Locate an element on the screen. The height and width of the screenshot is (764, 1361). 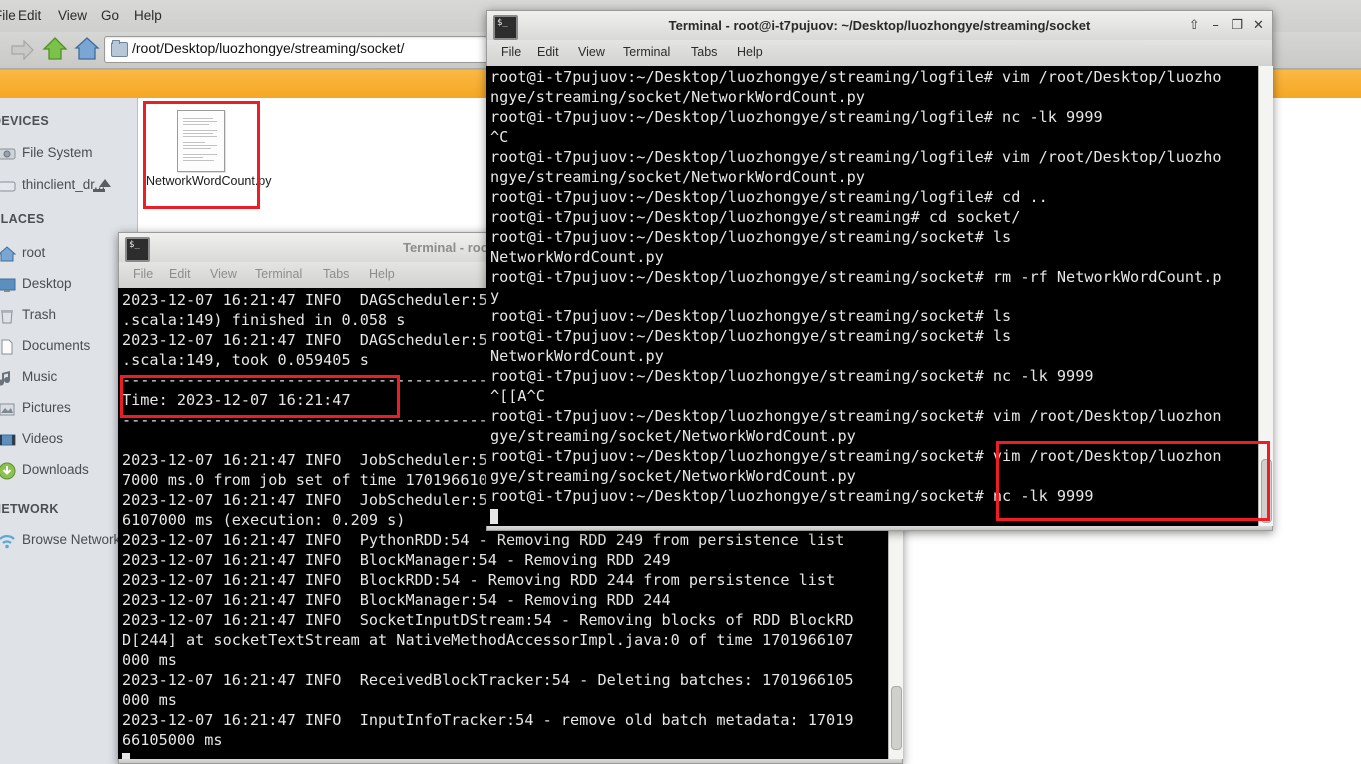
terminal-scrollbar is located at coordinates (1265, 296).